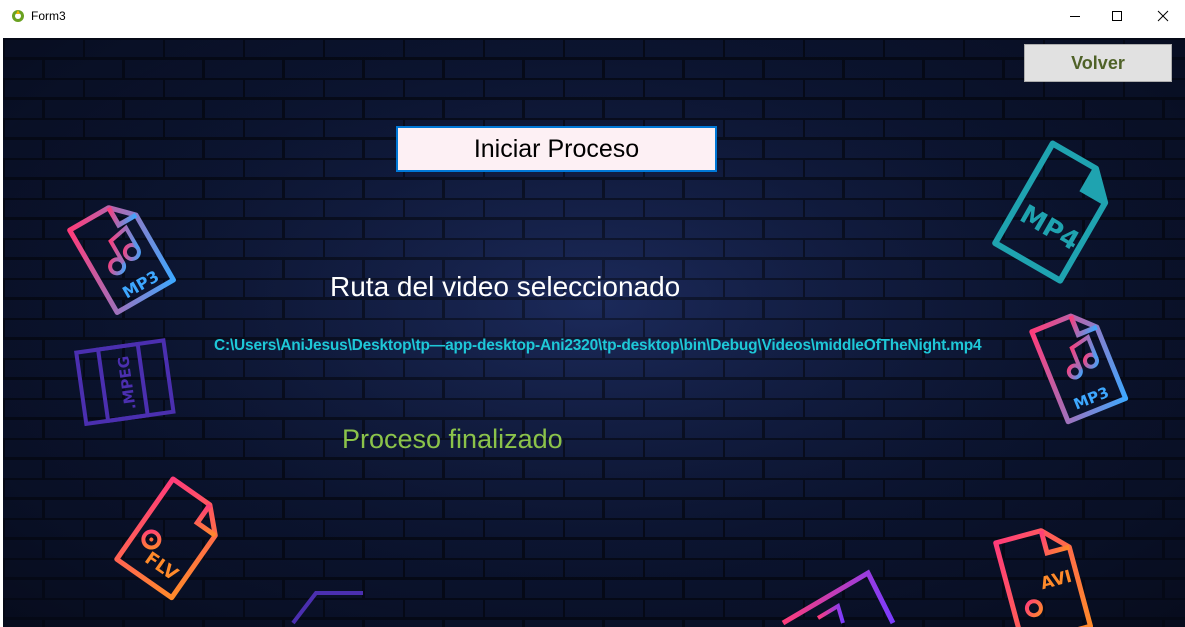 The image size is (1185, 627). I want to click on iniciar-proceso-button: Iniciar Proceso, so click(556, 149).